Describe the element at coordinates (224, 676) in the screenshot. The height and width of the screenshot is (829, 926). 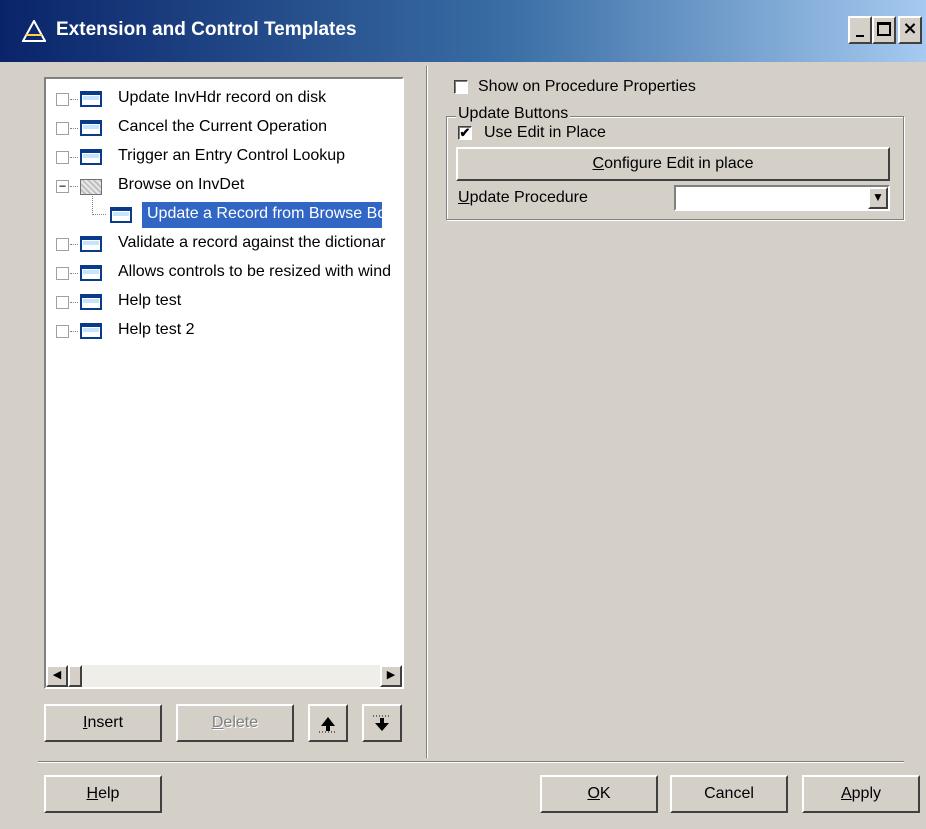
I see `horizontal-scrollbar: ◀ ▶` at that location.